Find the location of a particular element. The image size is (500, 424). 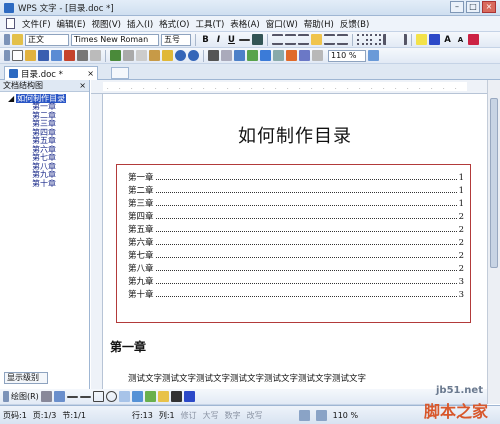

style-icon is located at coordinates (17, 39).